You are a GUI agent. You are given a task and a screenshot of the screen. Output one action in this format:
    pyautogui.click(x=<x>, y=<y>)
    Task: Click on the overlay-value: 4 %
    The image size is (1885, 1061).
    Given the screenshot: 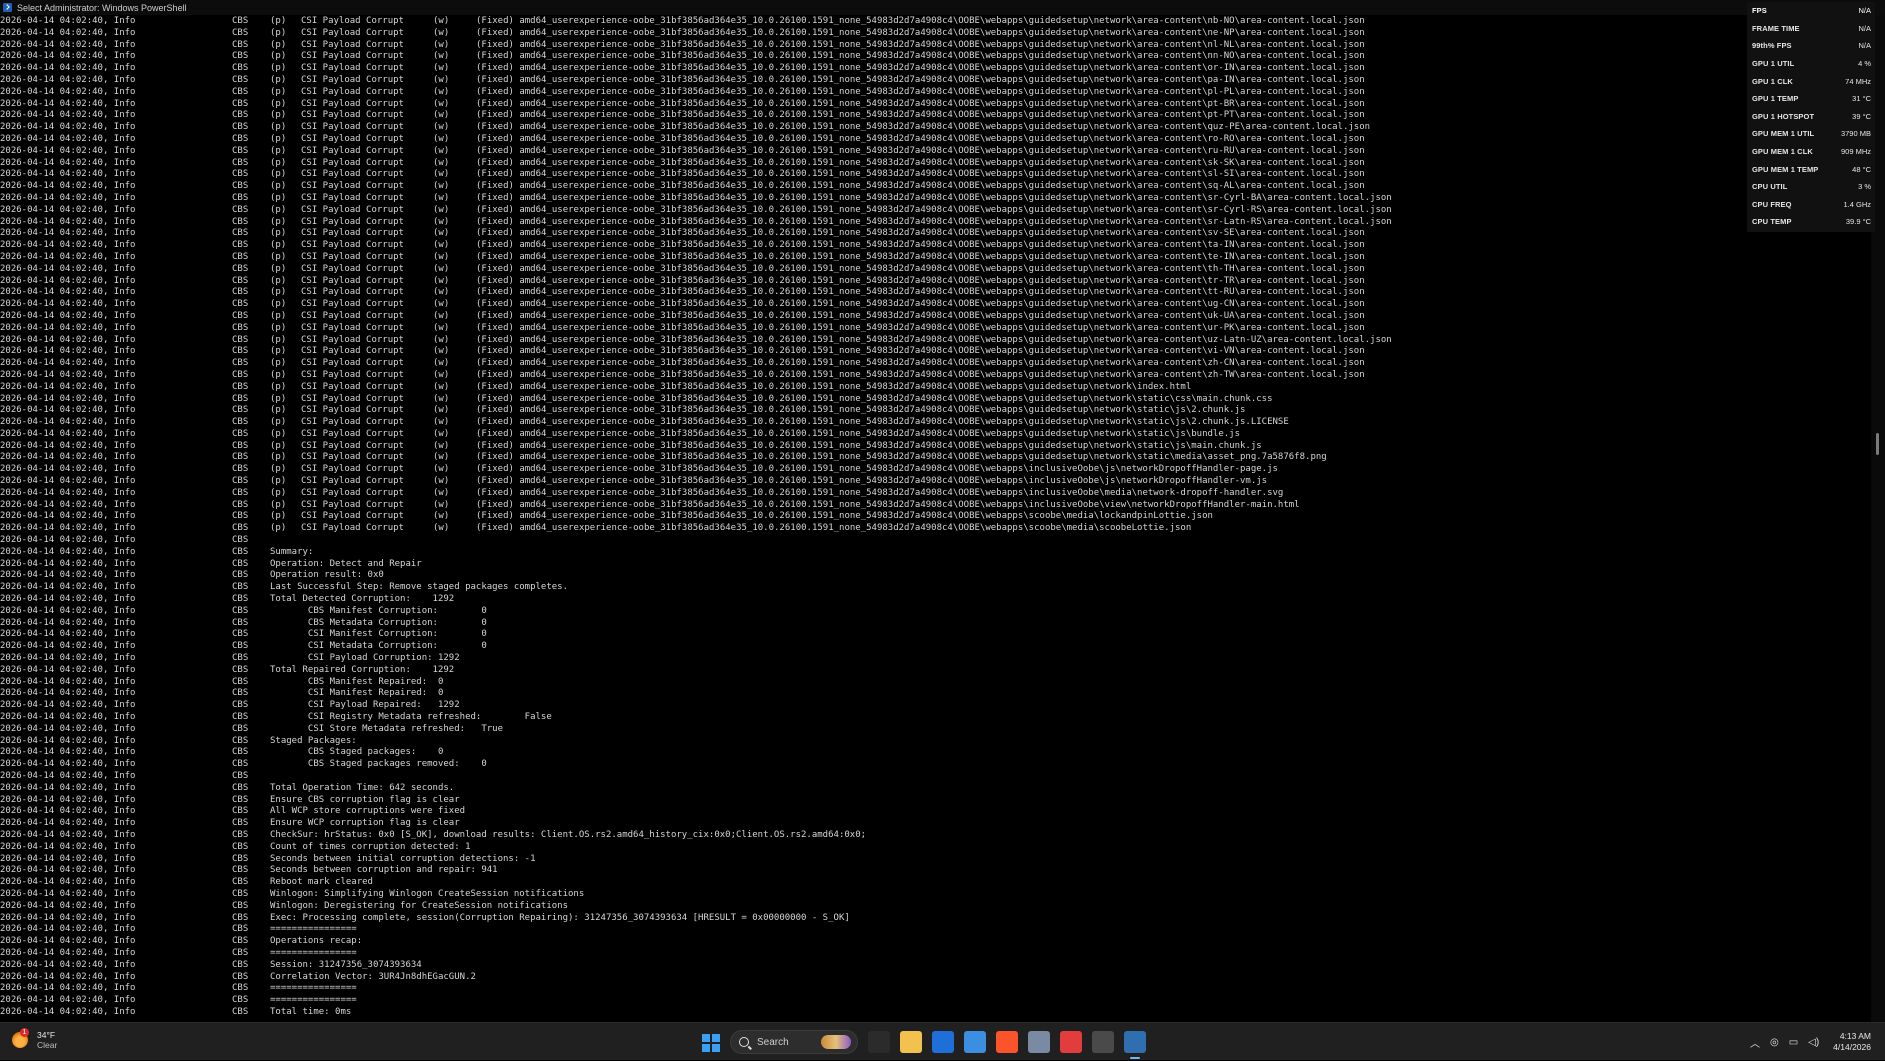 What is the action you would take?
    pyautogui.click(x=1864, y=64)
    